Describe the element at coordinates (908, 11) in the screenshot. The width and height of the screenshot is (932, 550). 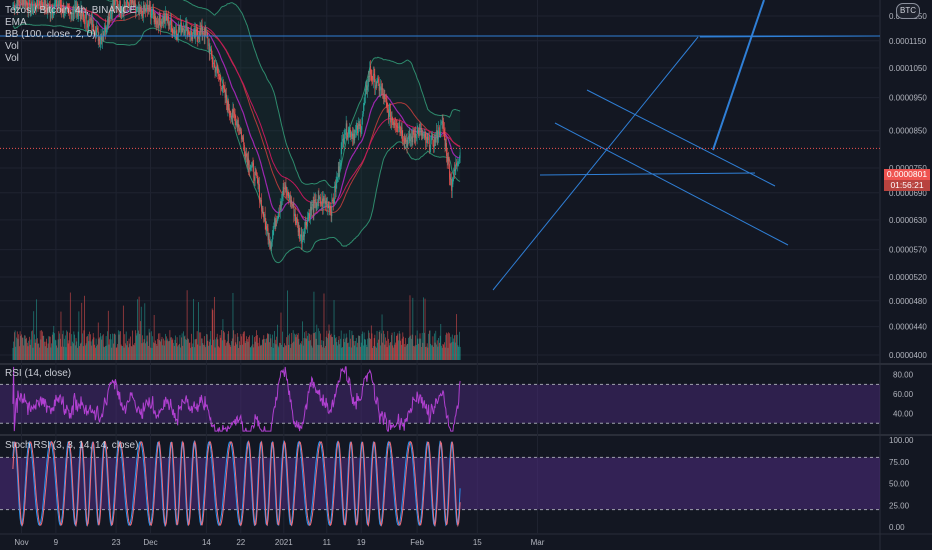
I see `currency-badge: BTC` at that location.